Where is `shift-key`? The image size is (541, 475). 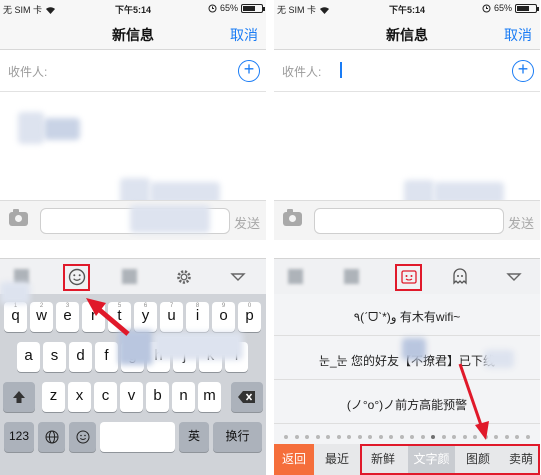
shift-key is located at coordinates (19, 397).